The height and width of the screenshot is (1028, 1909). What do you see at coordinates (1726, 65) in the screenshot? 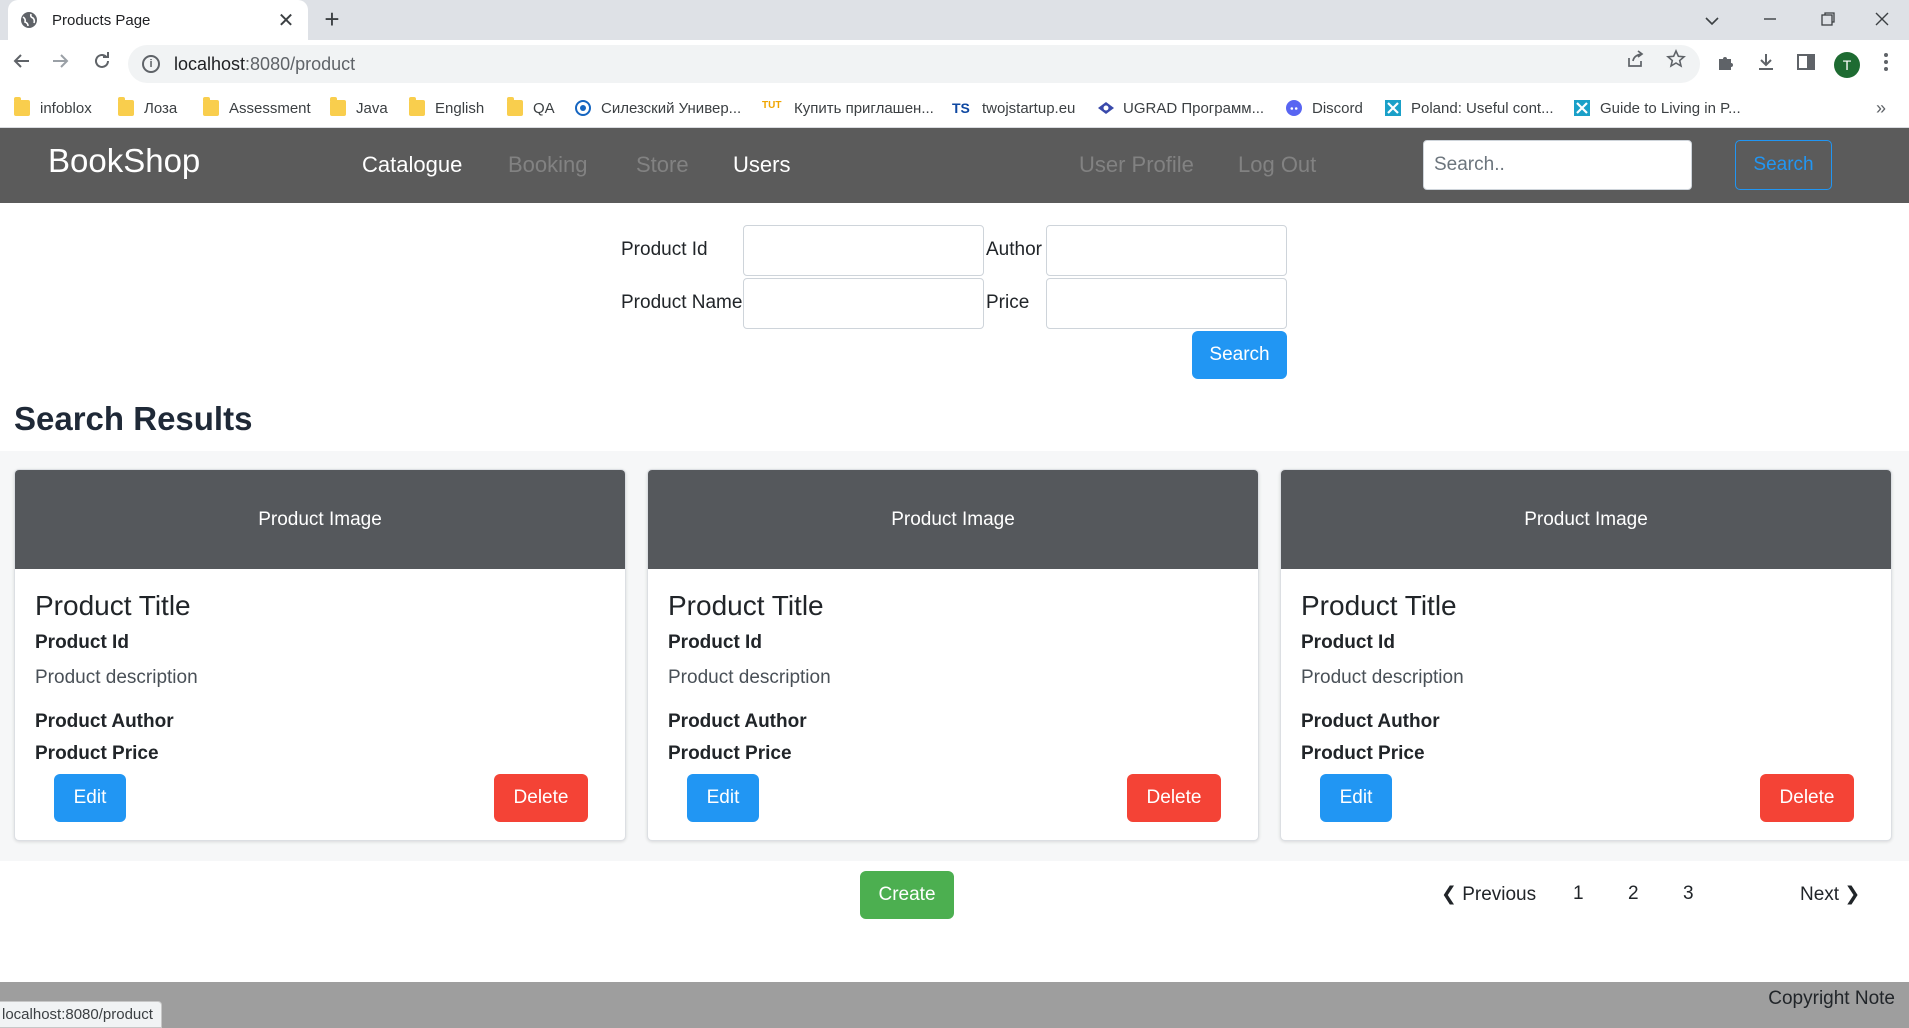
I see `puzzle-icon` at bounding box center [1726, 65].